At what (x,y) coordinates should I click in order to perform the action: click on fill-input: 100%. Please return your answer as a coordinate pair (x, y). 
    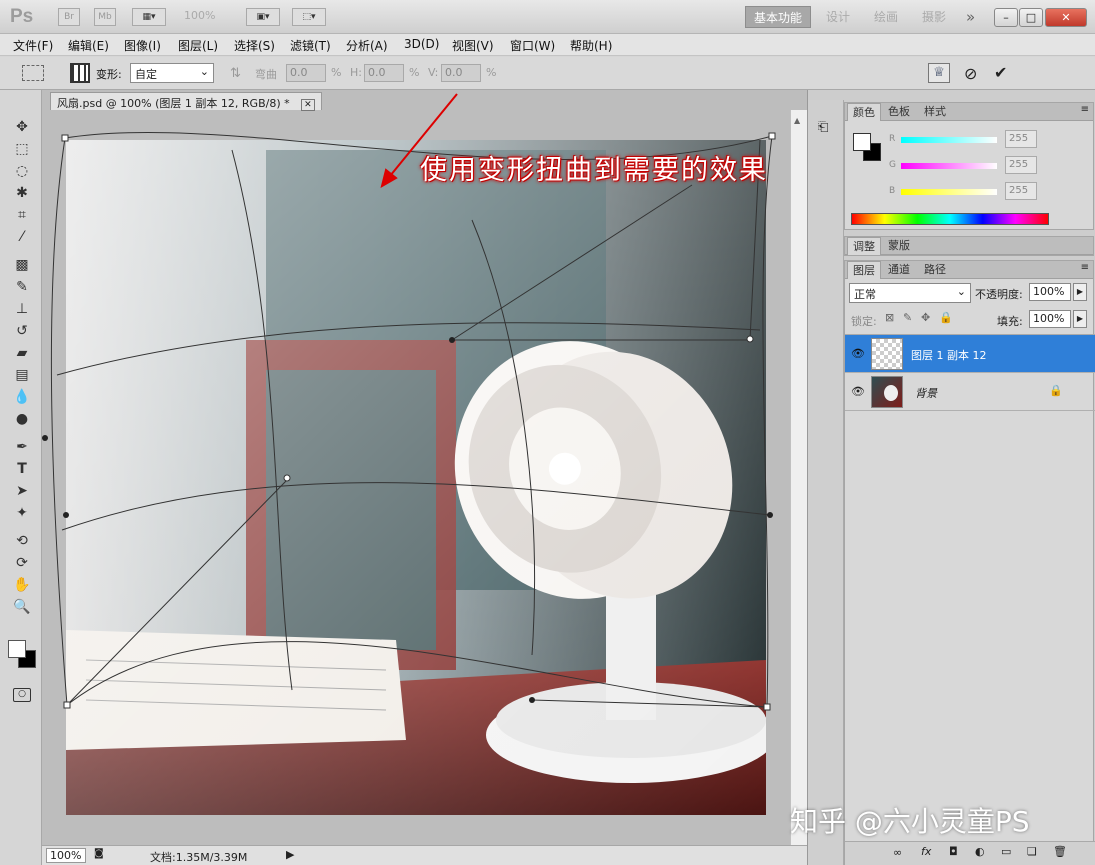
    Looking at the image, I should click on (1050, 319).